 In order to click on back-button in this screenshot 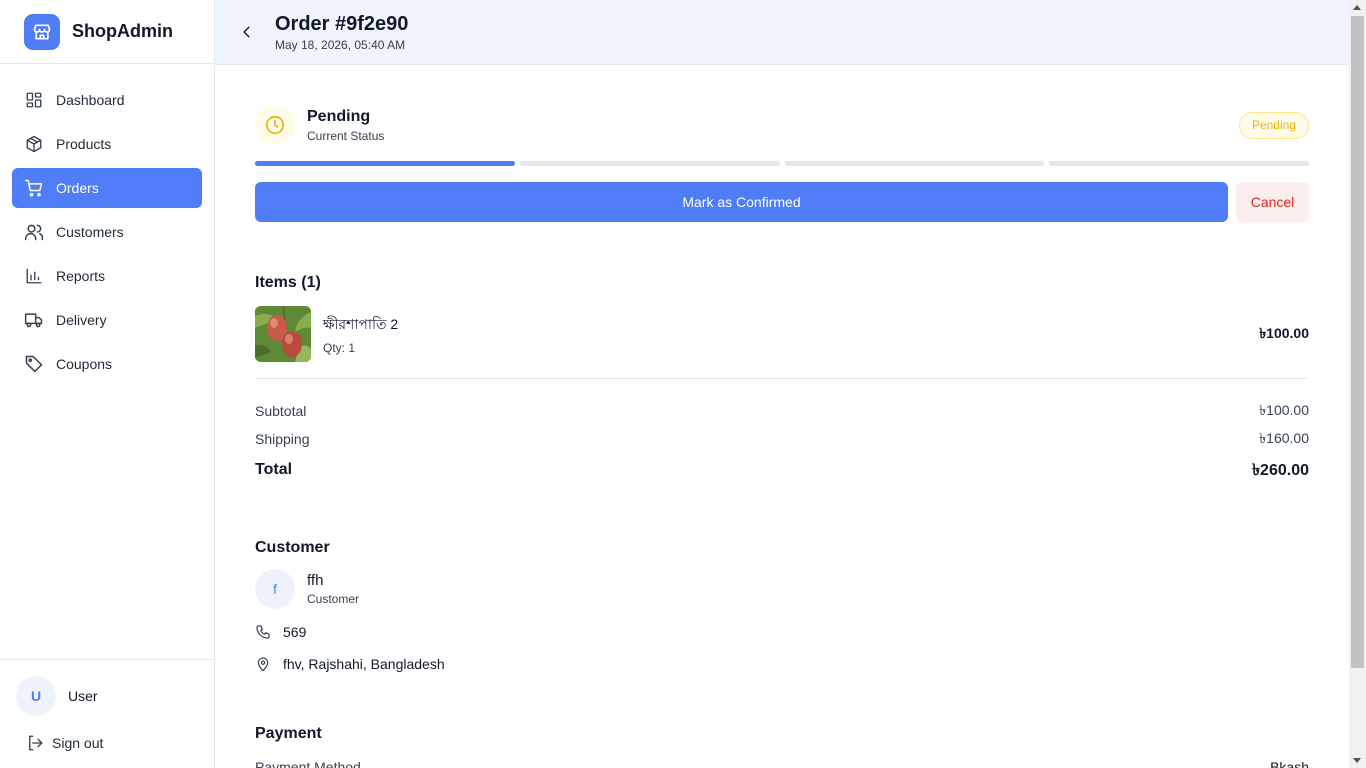, I will do `click(247, 32)`.